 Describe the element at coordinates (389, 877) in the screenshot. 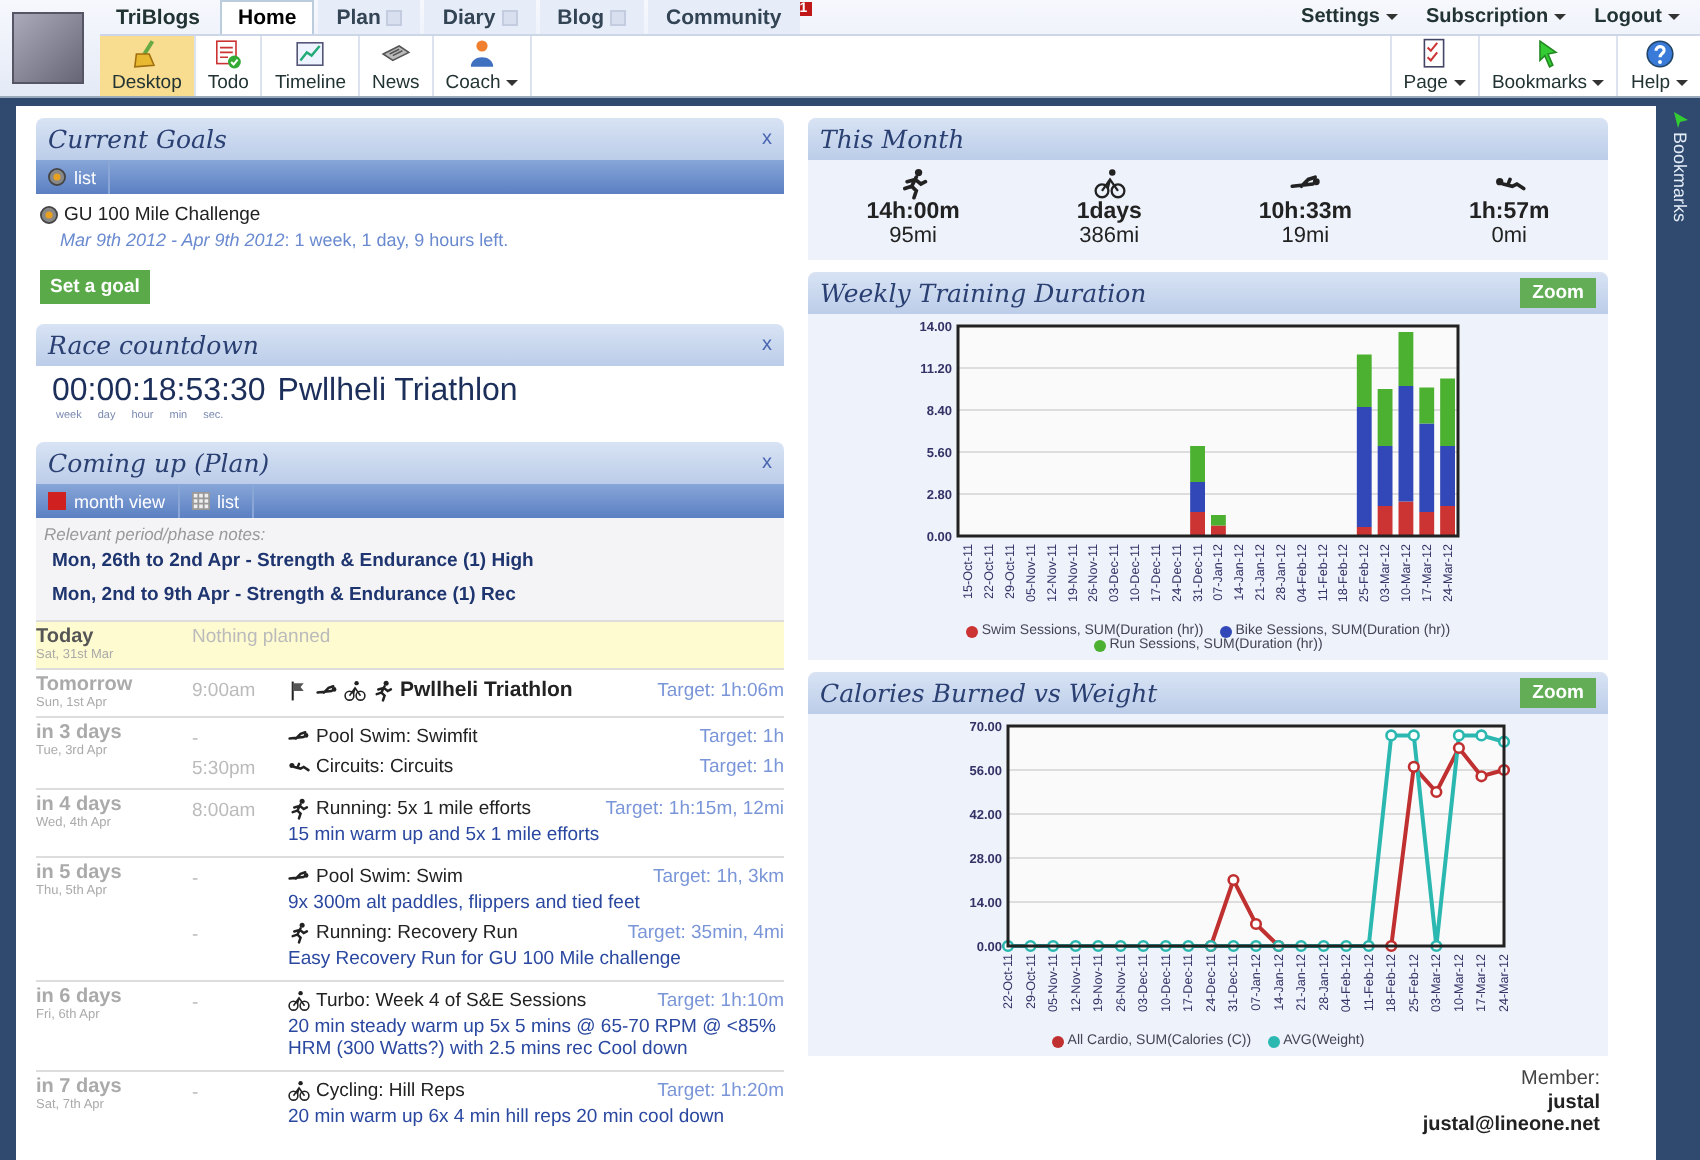

I see `session-title: Pool Swim: Swim` at that location.